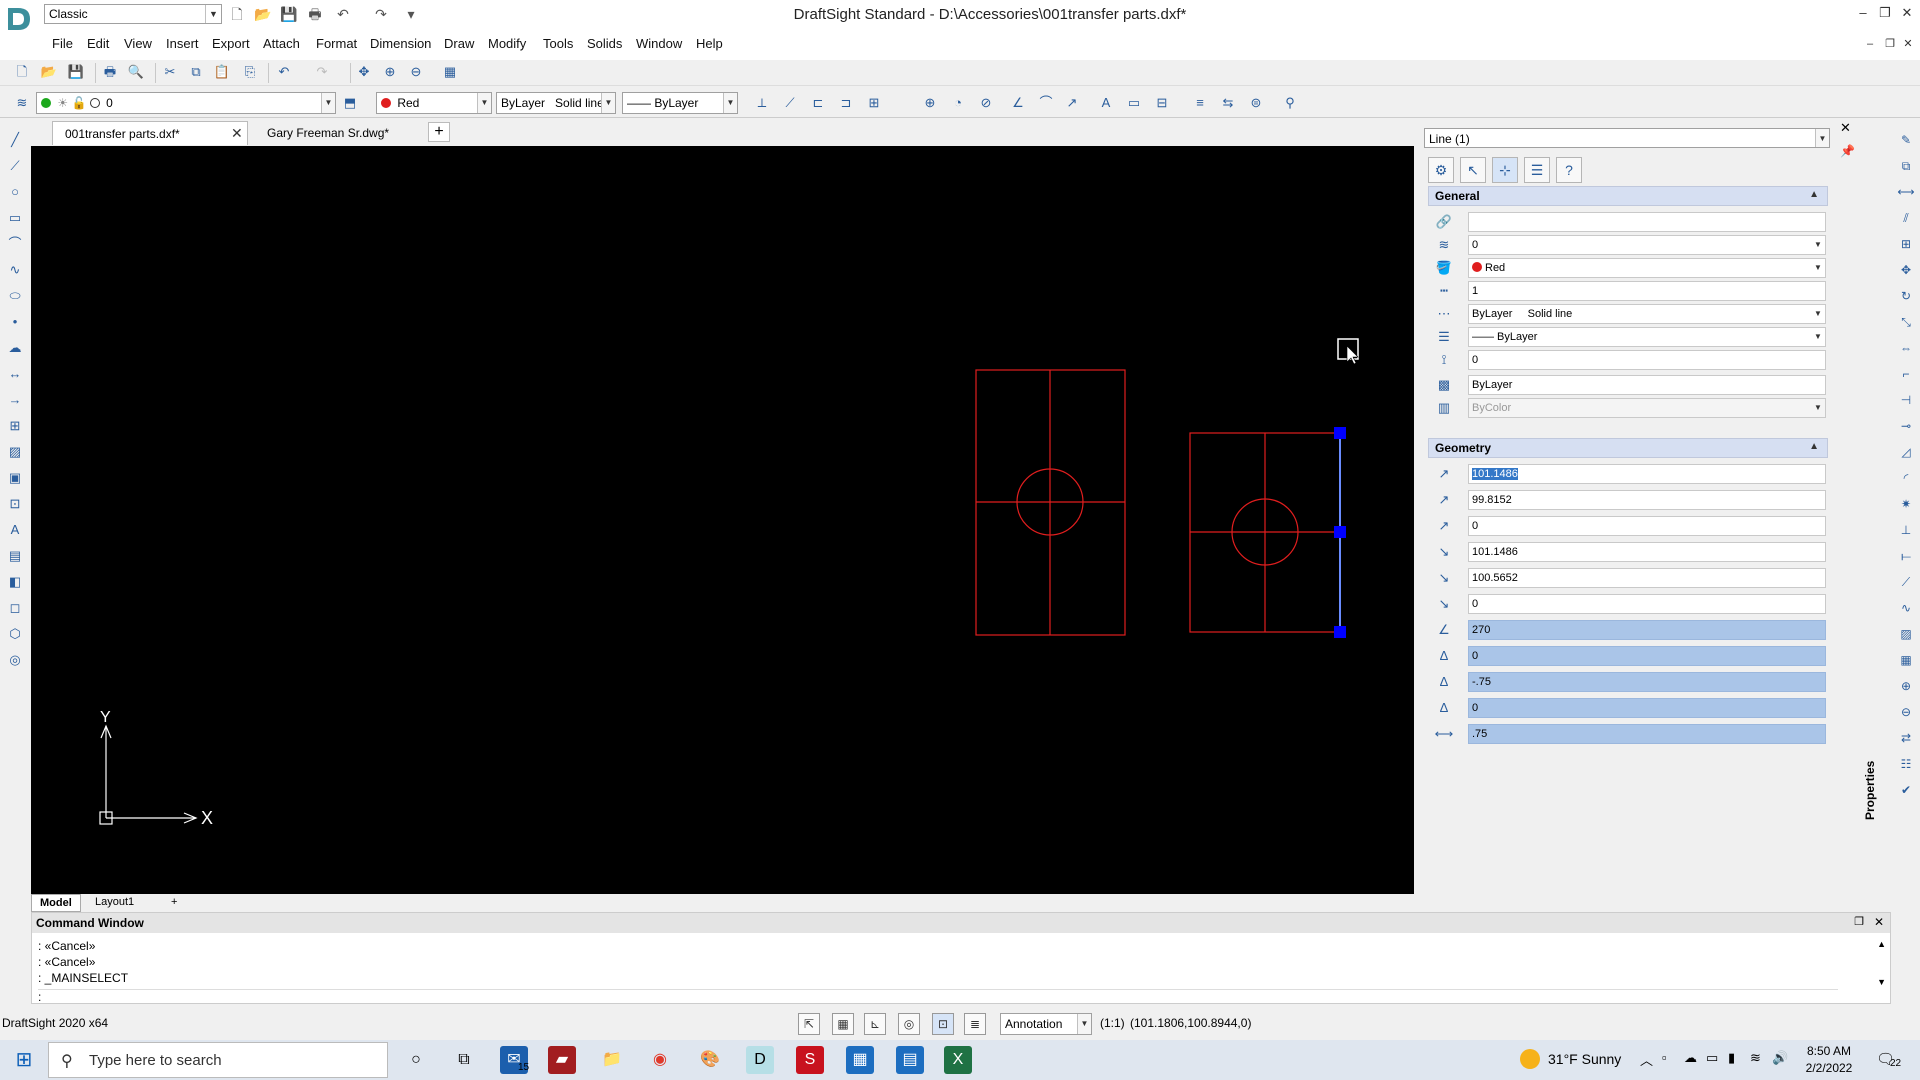  Describe the element at coordinates (1906, 270) in the screenshot. I see `move-icon: ✥` at that location.